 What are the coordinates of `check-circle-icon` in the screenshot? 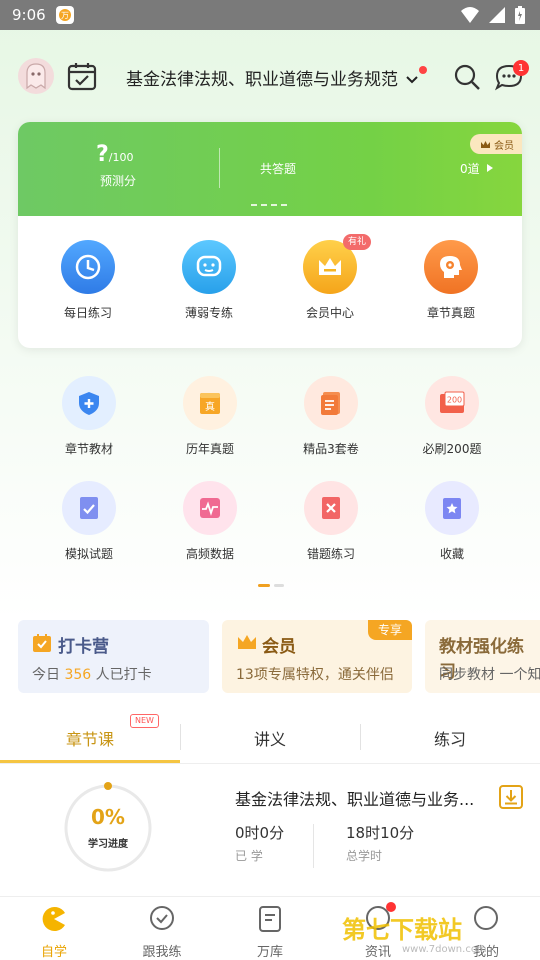 It's located at (162, 918).